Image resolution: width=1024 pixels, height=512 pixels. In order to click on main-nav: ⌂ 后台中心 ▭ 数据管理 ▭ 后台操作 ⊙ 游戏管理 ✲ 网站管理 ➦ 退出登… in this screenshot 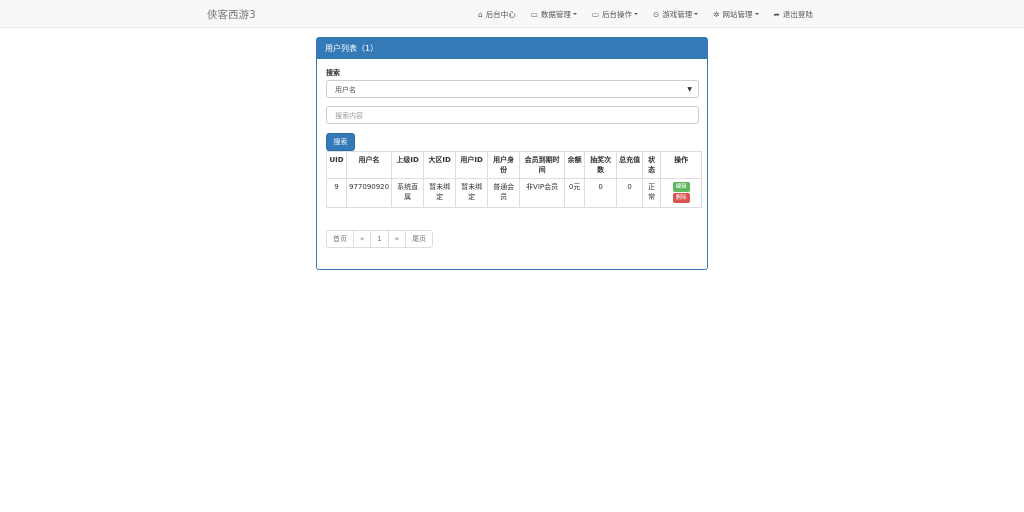, I will do `click(653, 14)`.